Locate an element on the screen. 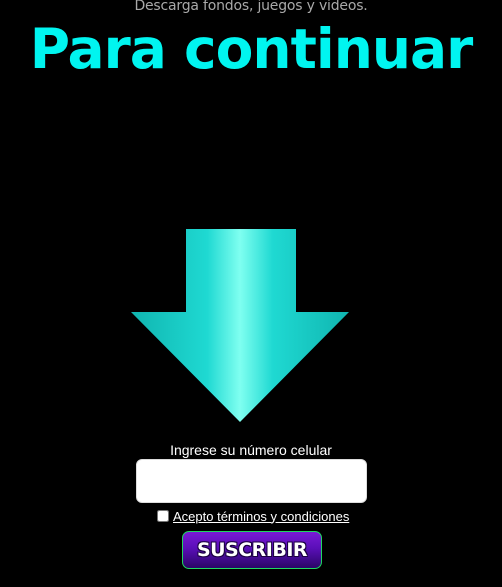  phone-label: Ingrese su número celular is located at coordinates (251, 450).